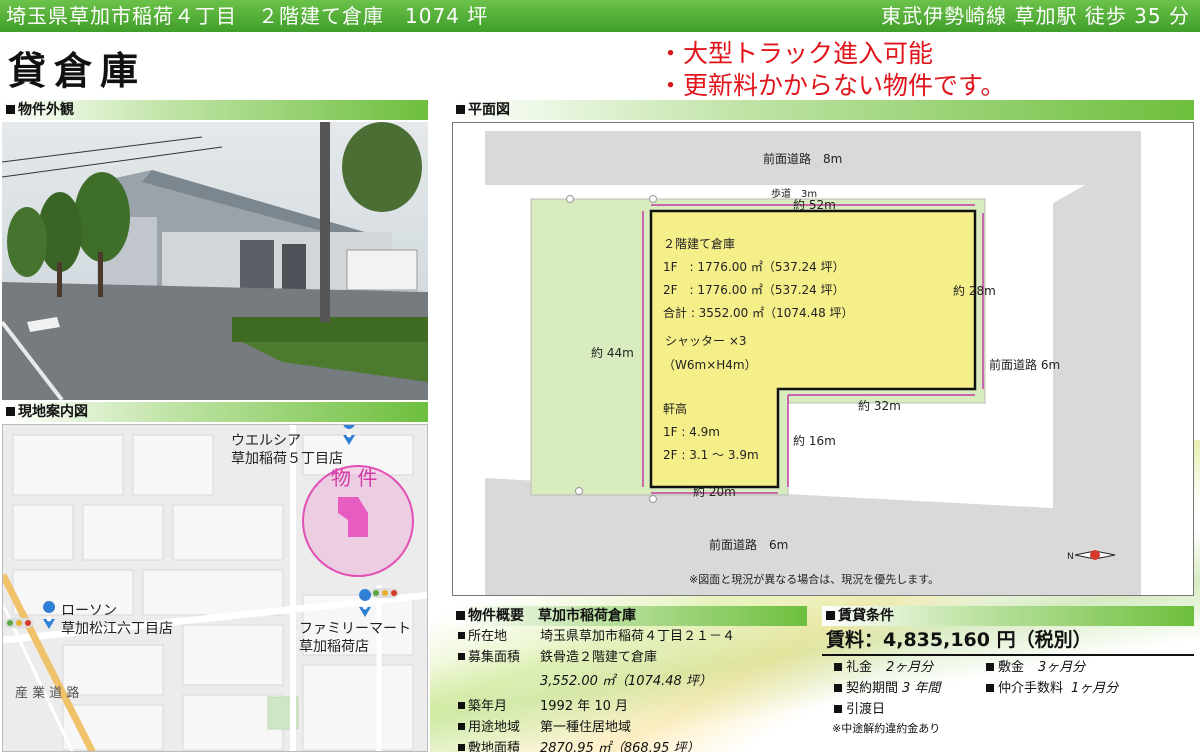  Describe the element at coordinates (629, 706) in the screenshot. I see `overview-row: 築年月 1992 年 10 月` at that location.